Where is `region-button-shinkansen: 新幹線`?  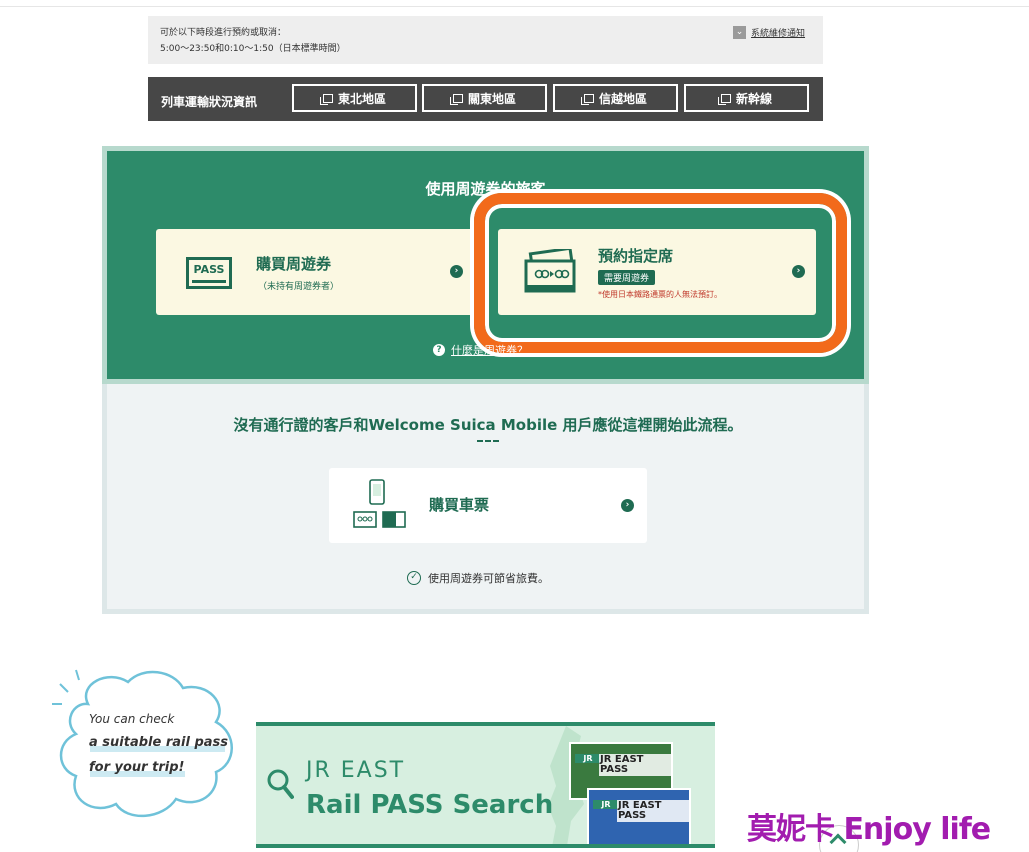
region-button-shinkansen: 新幹線 is located at coordinates (746, 98).